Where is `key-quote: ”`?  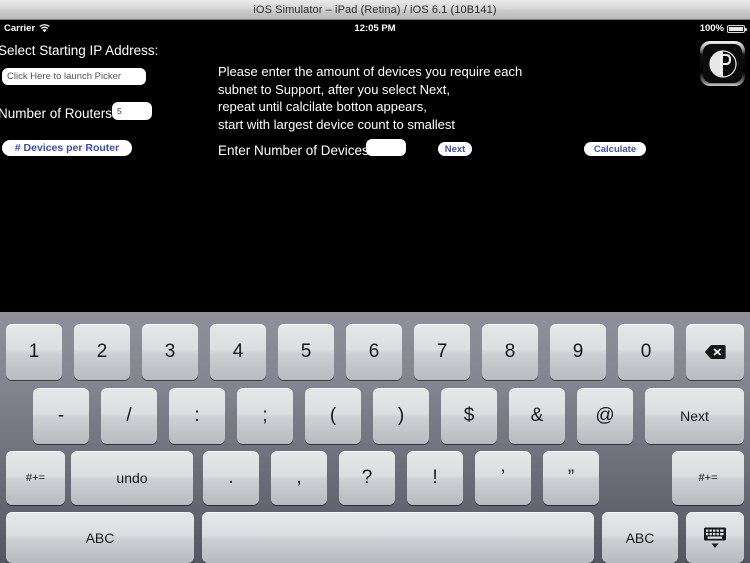
key-quote: ” is located at coordinates (571, 478).